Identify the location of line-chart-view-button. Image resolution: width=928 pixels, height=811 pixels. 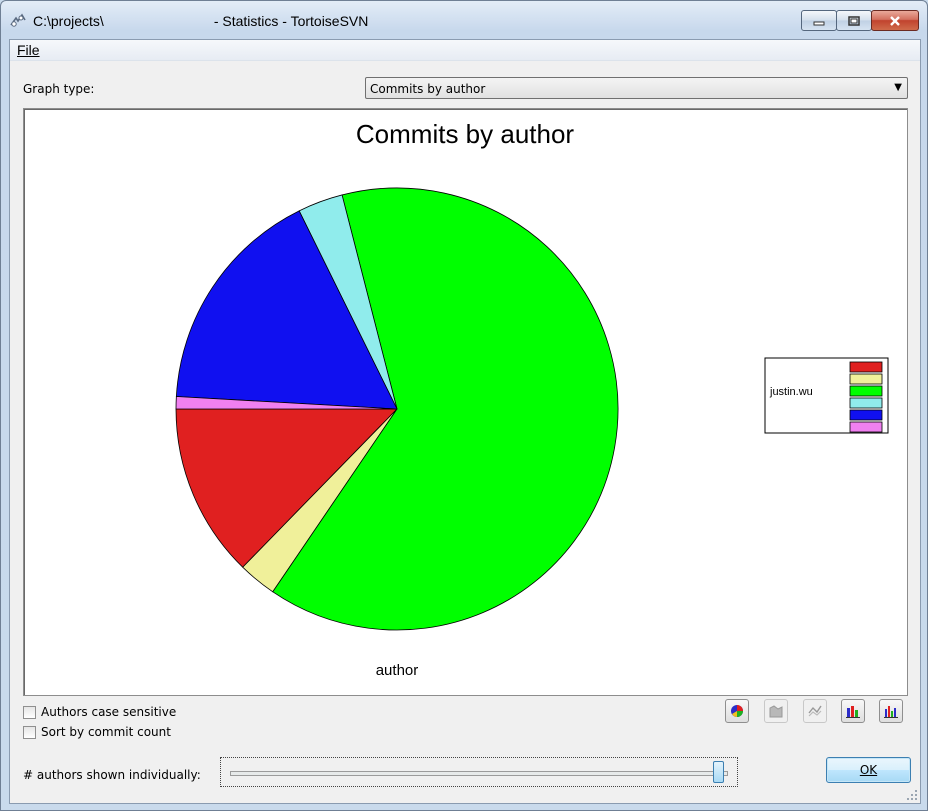
(815, 711).